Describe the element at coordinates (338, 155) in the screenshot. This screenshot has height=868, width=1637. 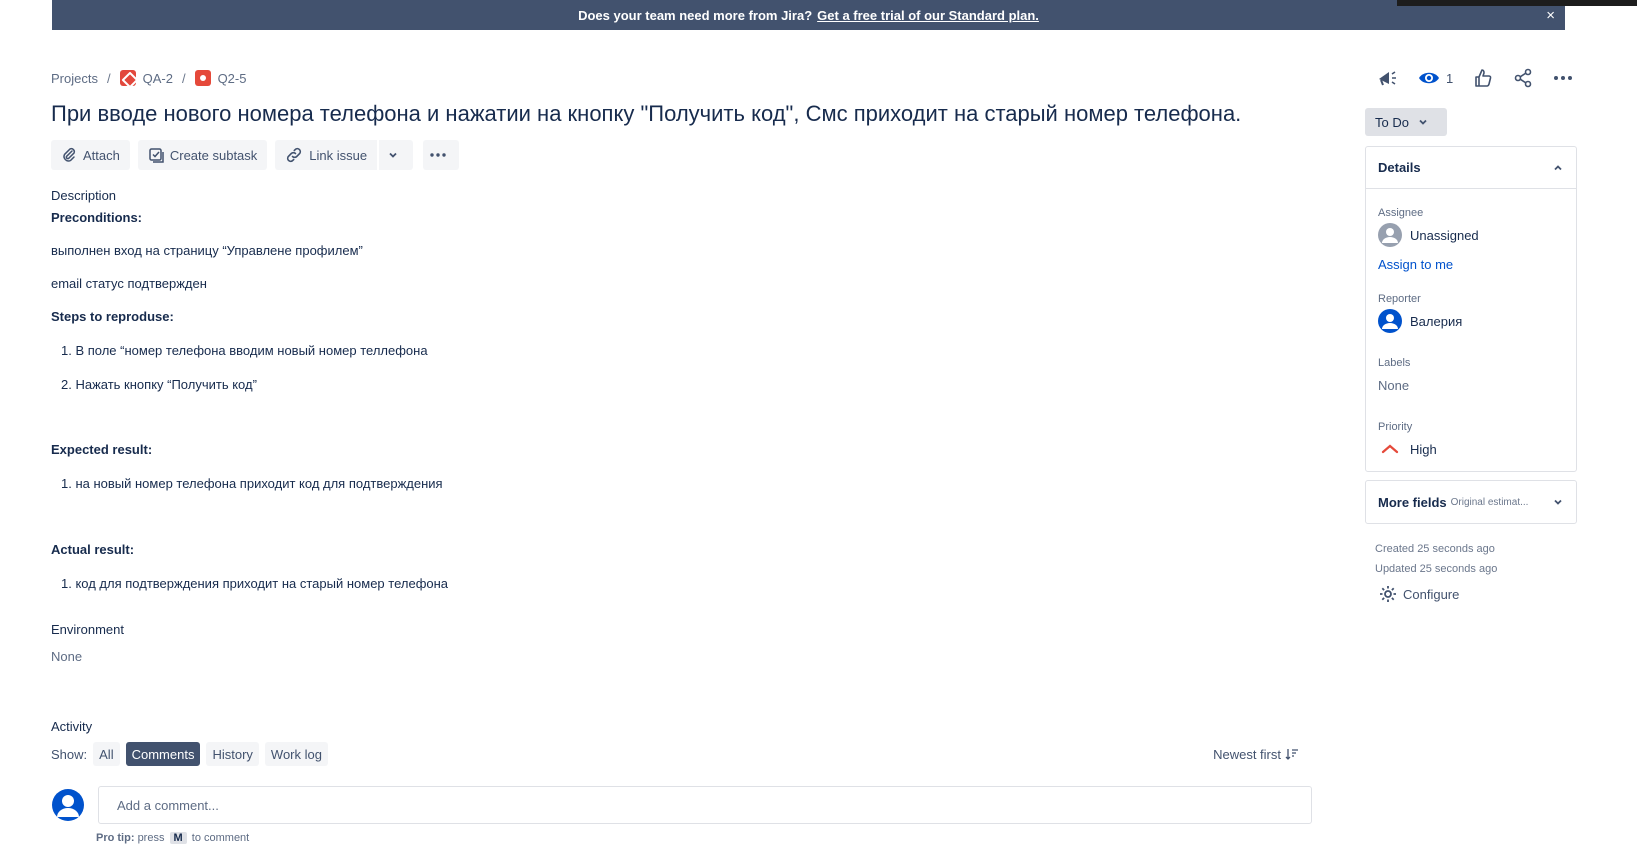
I see `link-issue-label: Link issue` at that location.